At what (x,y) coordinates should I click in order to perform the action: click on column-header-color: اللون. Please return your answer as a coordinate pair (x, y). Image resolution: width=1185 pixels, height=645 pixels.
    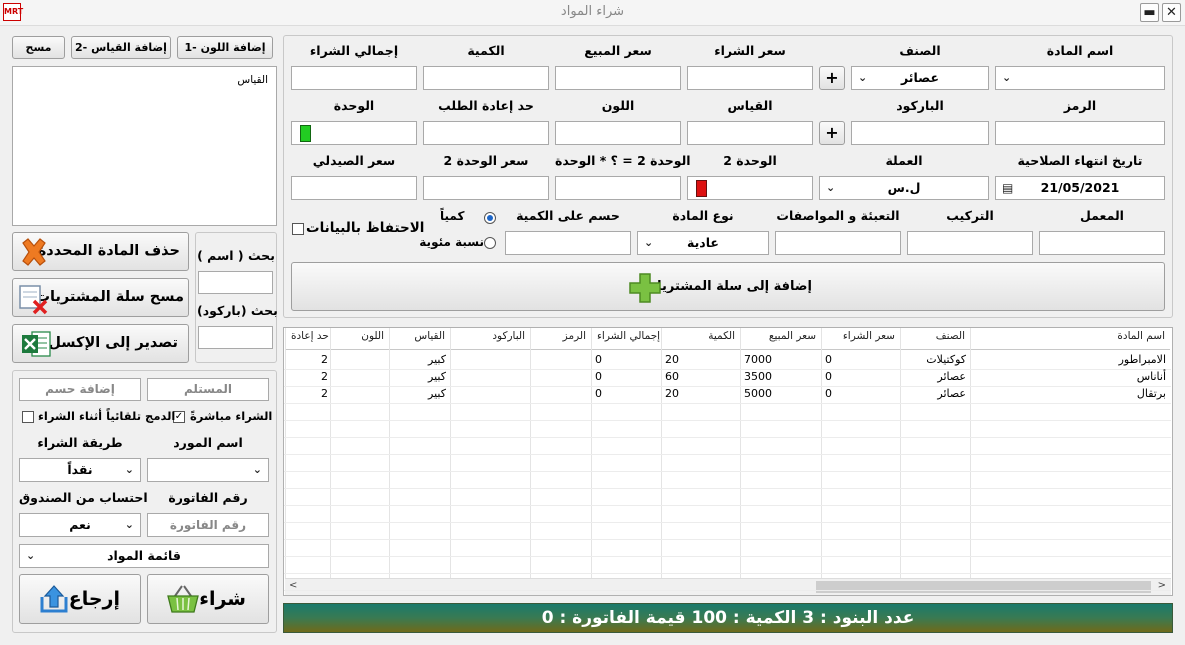
    Looking at the image, I should click on (359, 339).